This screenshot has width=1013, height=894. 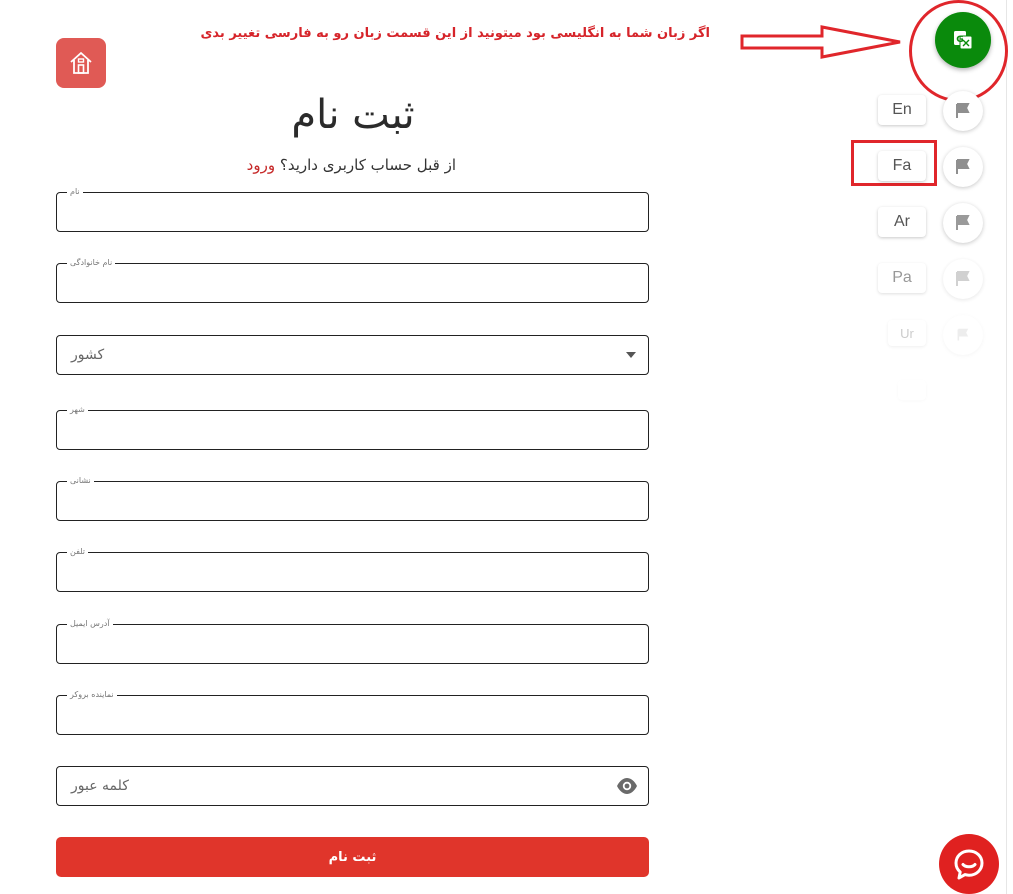 I want to click on email-input, so click(x=352, y=644).